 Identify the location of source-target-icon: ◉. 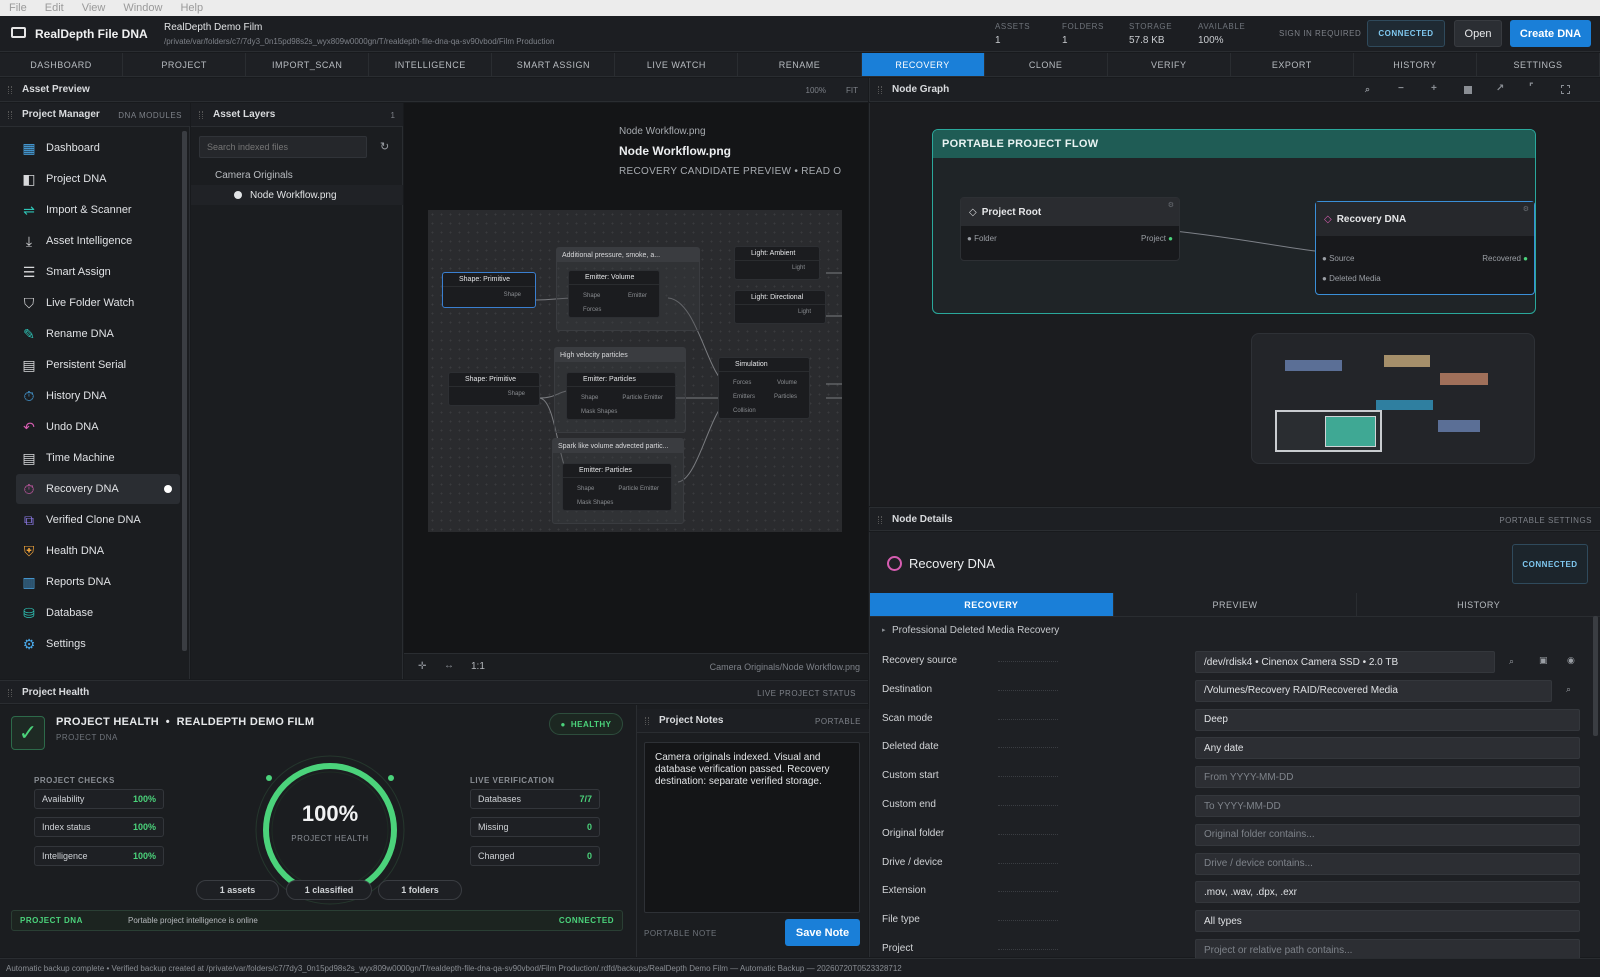
(1571, 660).